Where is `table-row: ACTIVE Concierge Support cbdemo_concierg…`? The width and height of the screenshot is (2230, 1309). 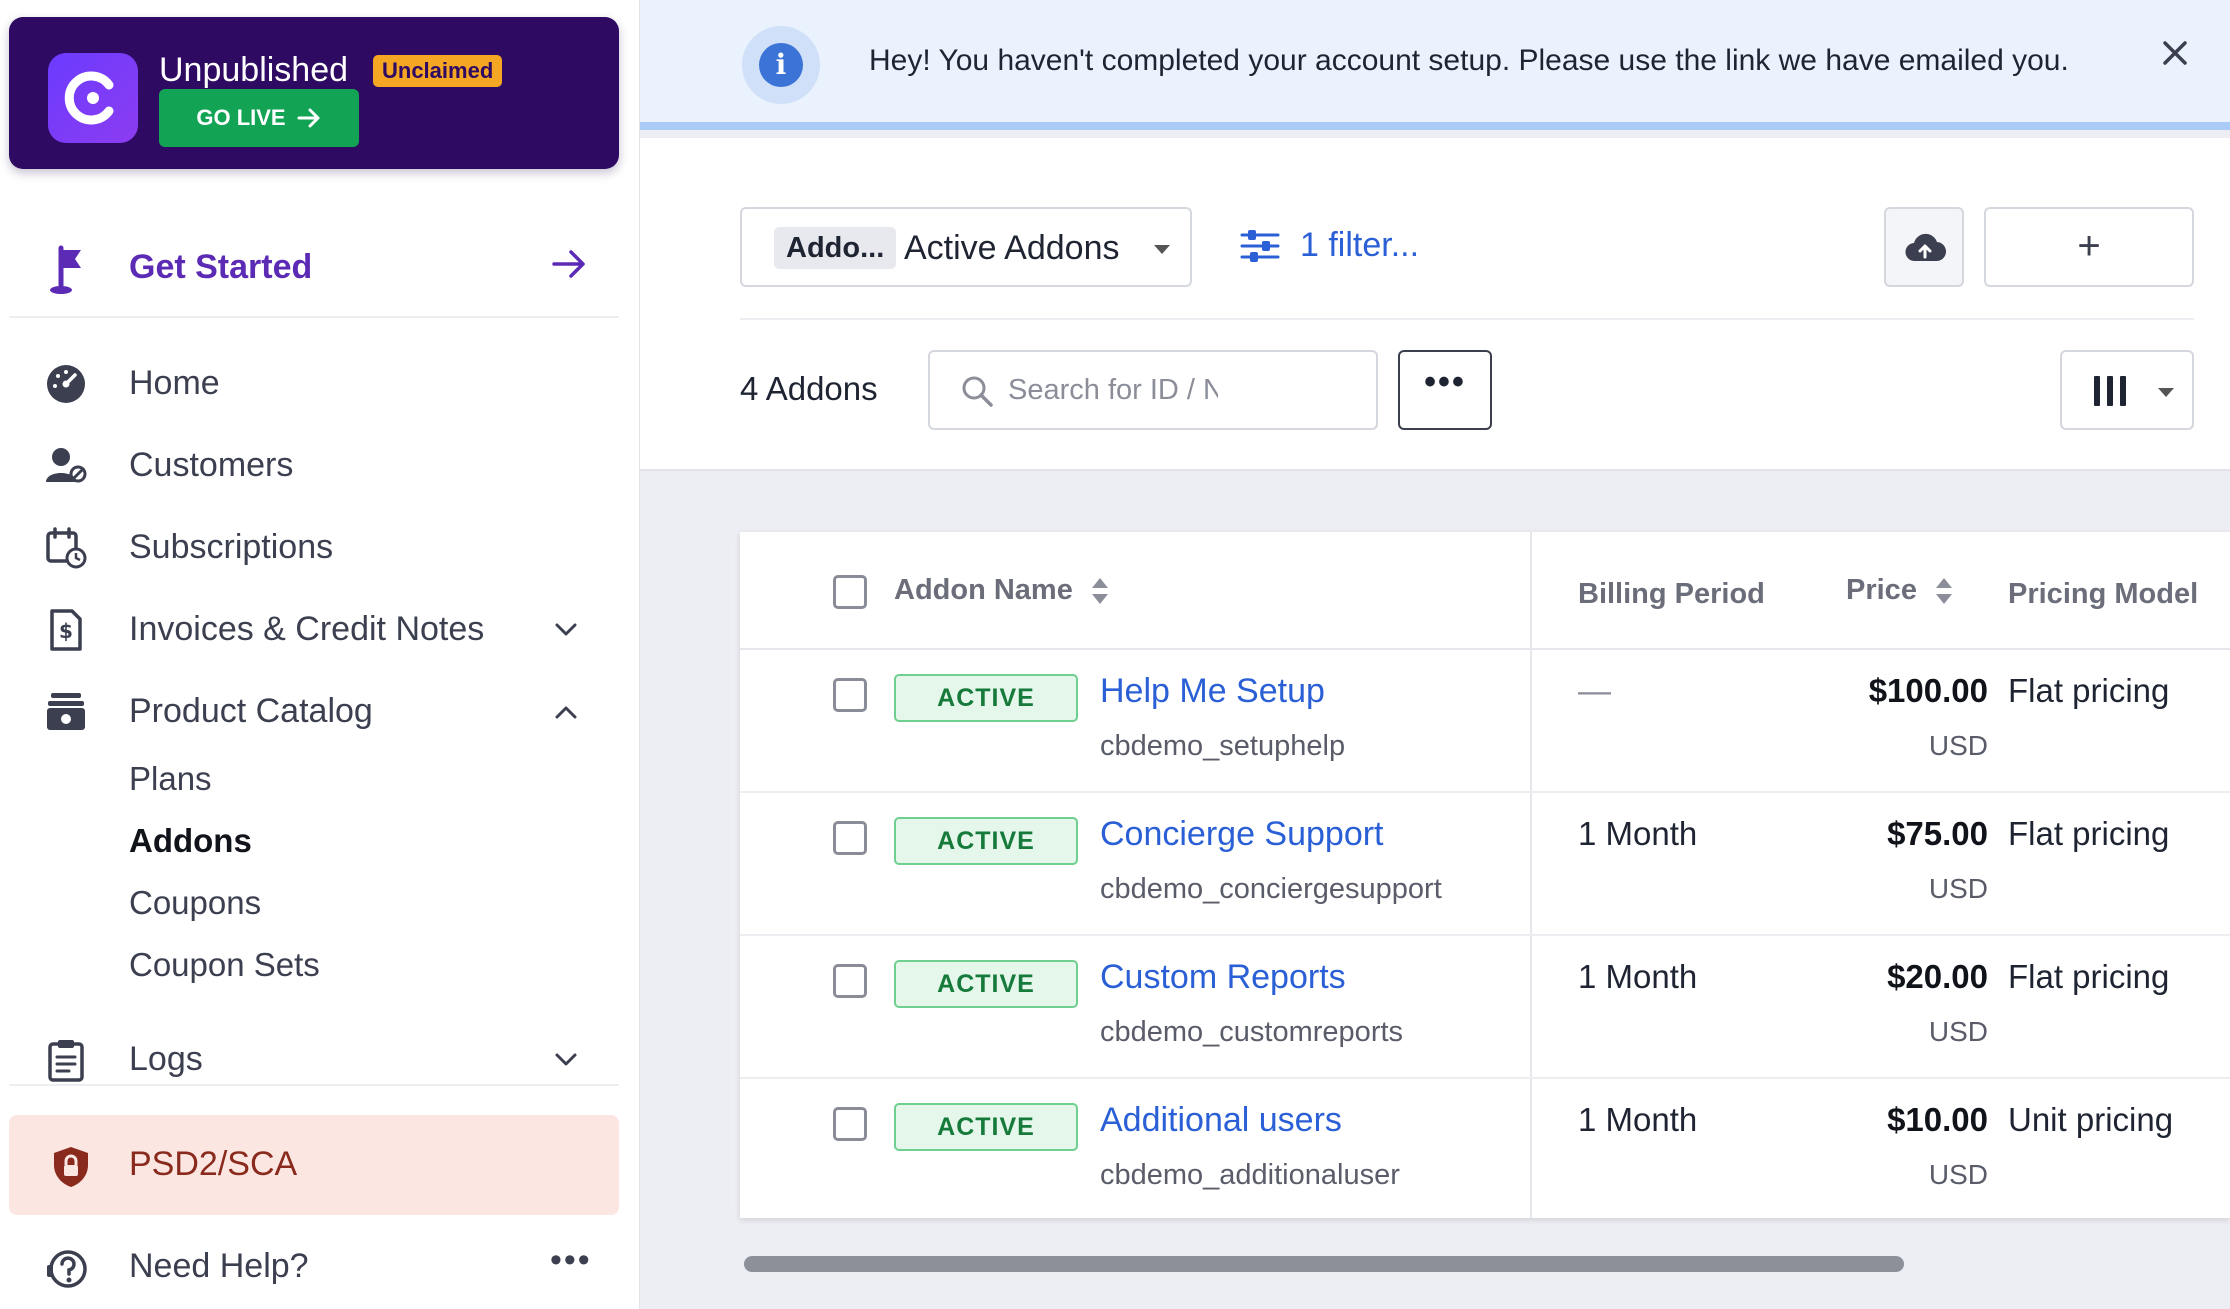 table-row: ACTIVE Concierge Support cbdemo_concierg… is located at coordinates (1485, 864).